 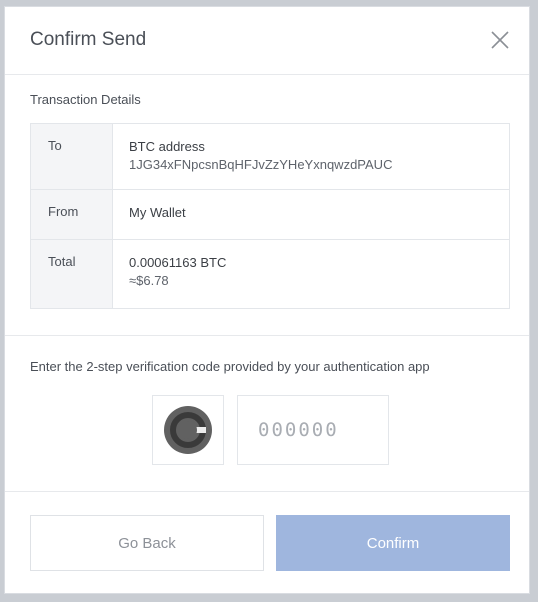 What do you see at coordinates (261, 164) in the screenshot?
I see `destination-address: 1JG34xFNpcsnBqHFJvZzYHeYxnqwzdPAUC` at bounding box center [261, 164].